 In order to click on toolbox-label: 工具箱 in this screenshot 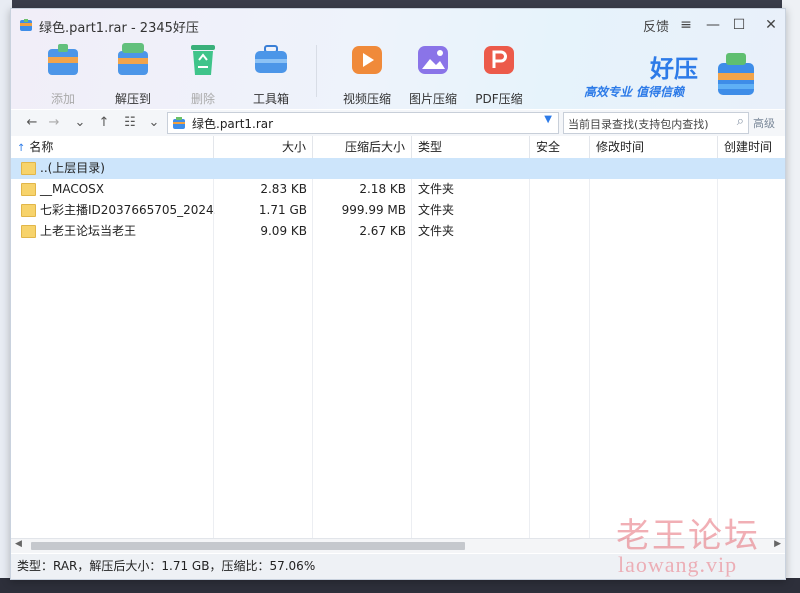, I will do `click(270, 99)`.